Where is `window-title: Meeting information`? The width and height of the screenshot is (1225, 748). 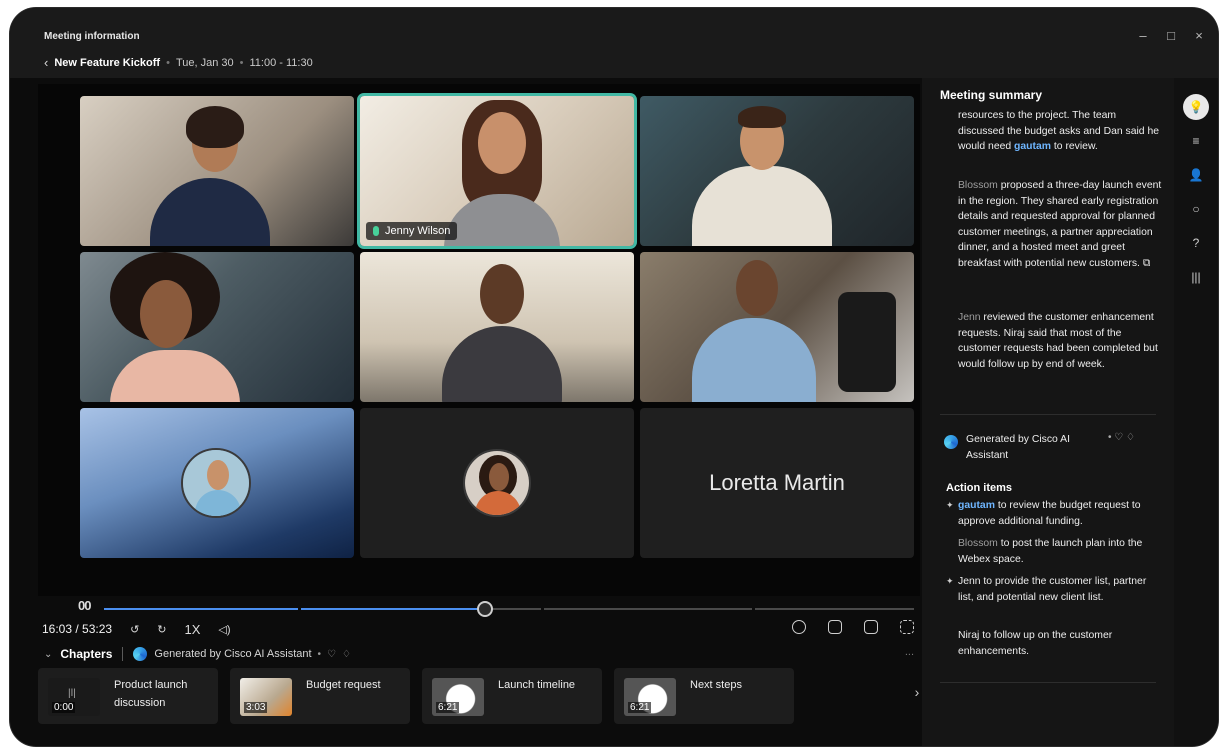
window-title: Meeting information is located at coordinates (92, 36).